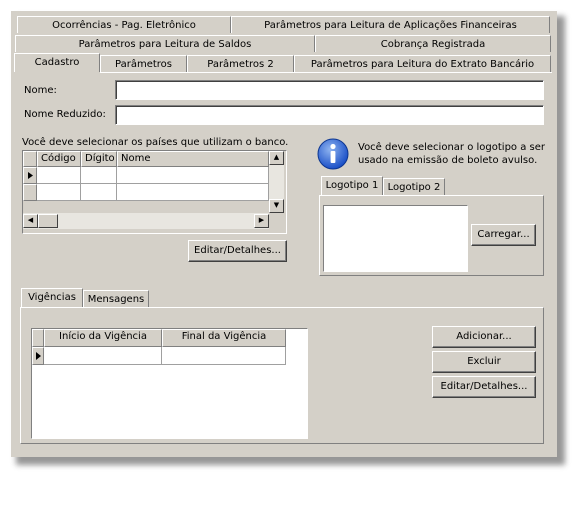 This screenshot has width=577, height=509. I want to click on tab-vigencias: Vigências, so click(52, 297).